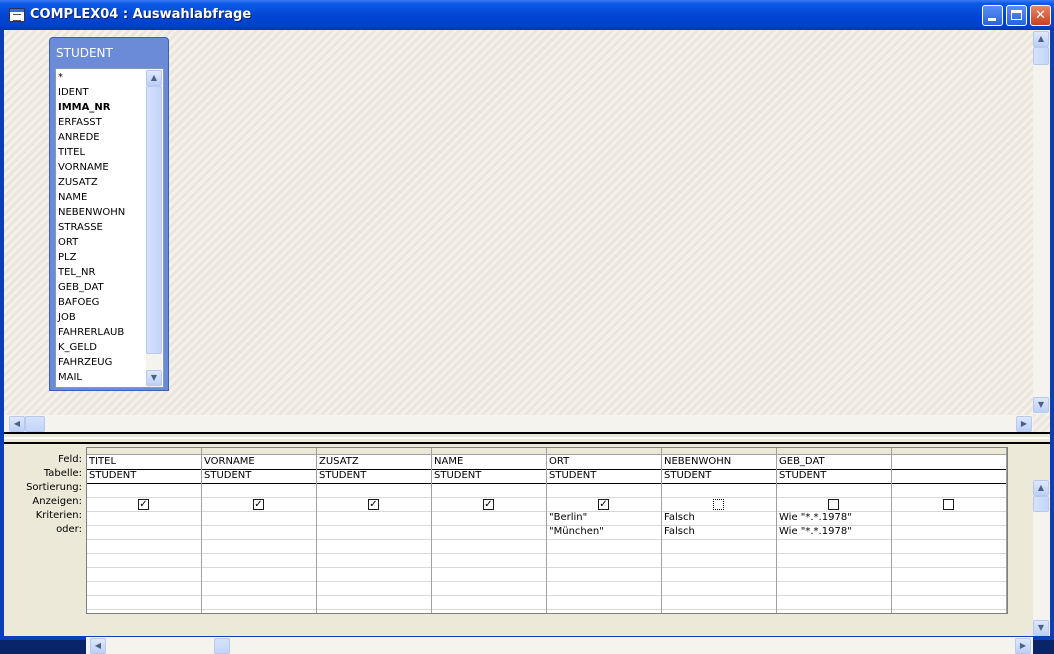  I want to click on field-list-item: NAME, so click(101, 197).